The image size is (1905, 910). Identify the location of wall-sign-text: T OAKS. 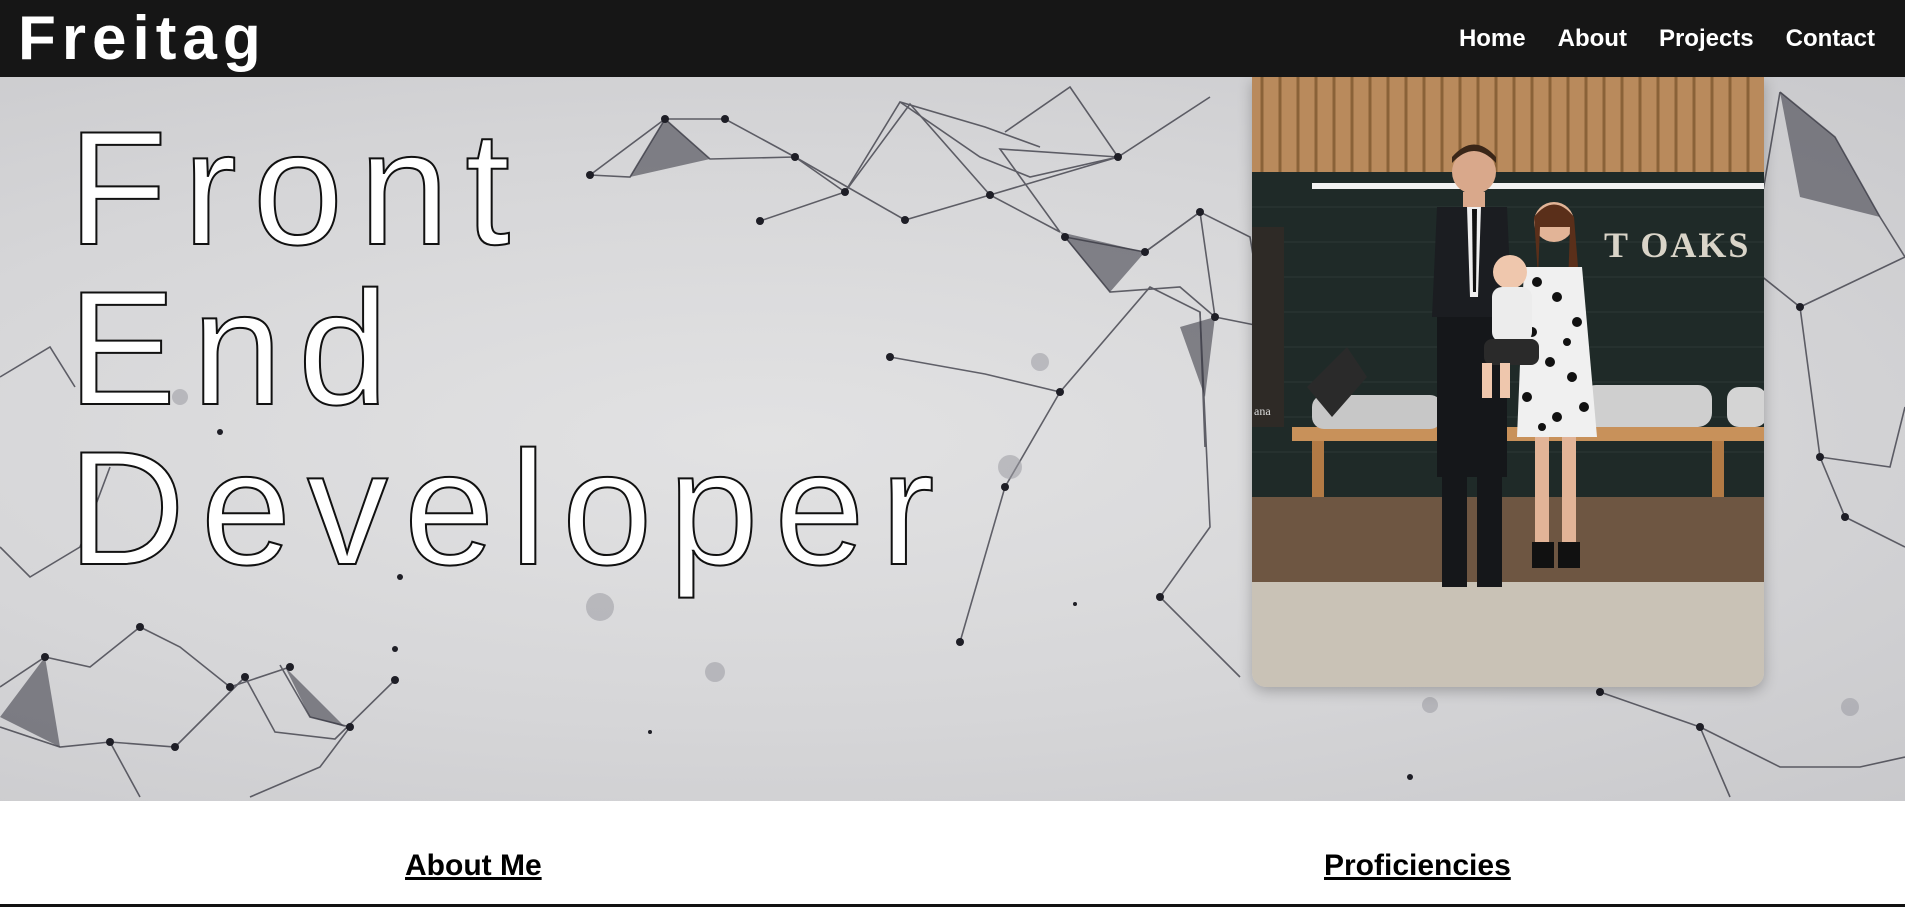
(1677, 245).